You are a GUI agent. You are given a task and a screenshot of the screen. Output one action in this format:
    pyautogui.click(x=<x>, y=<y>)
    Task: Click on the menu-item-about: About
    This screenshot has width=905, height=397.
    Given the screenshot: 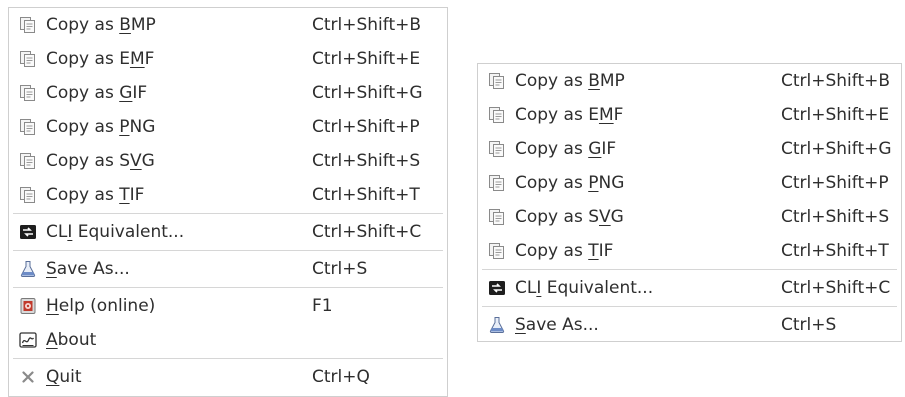 What is the action you would take?
    pyautogui.click(x=228, y=340)
    